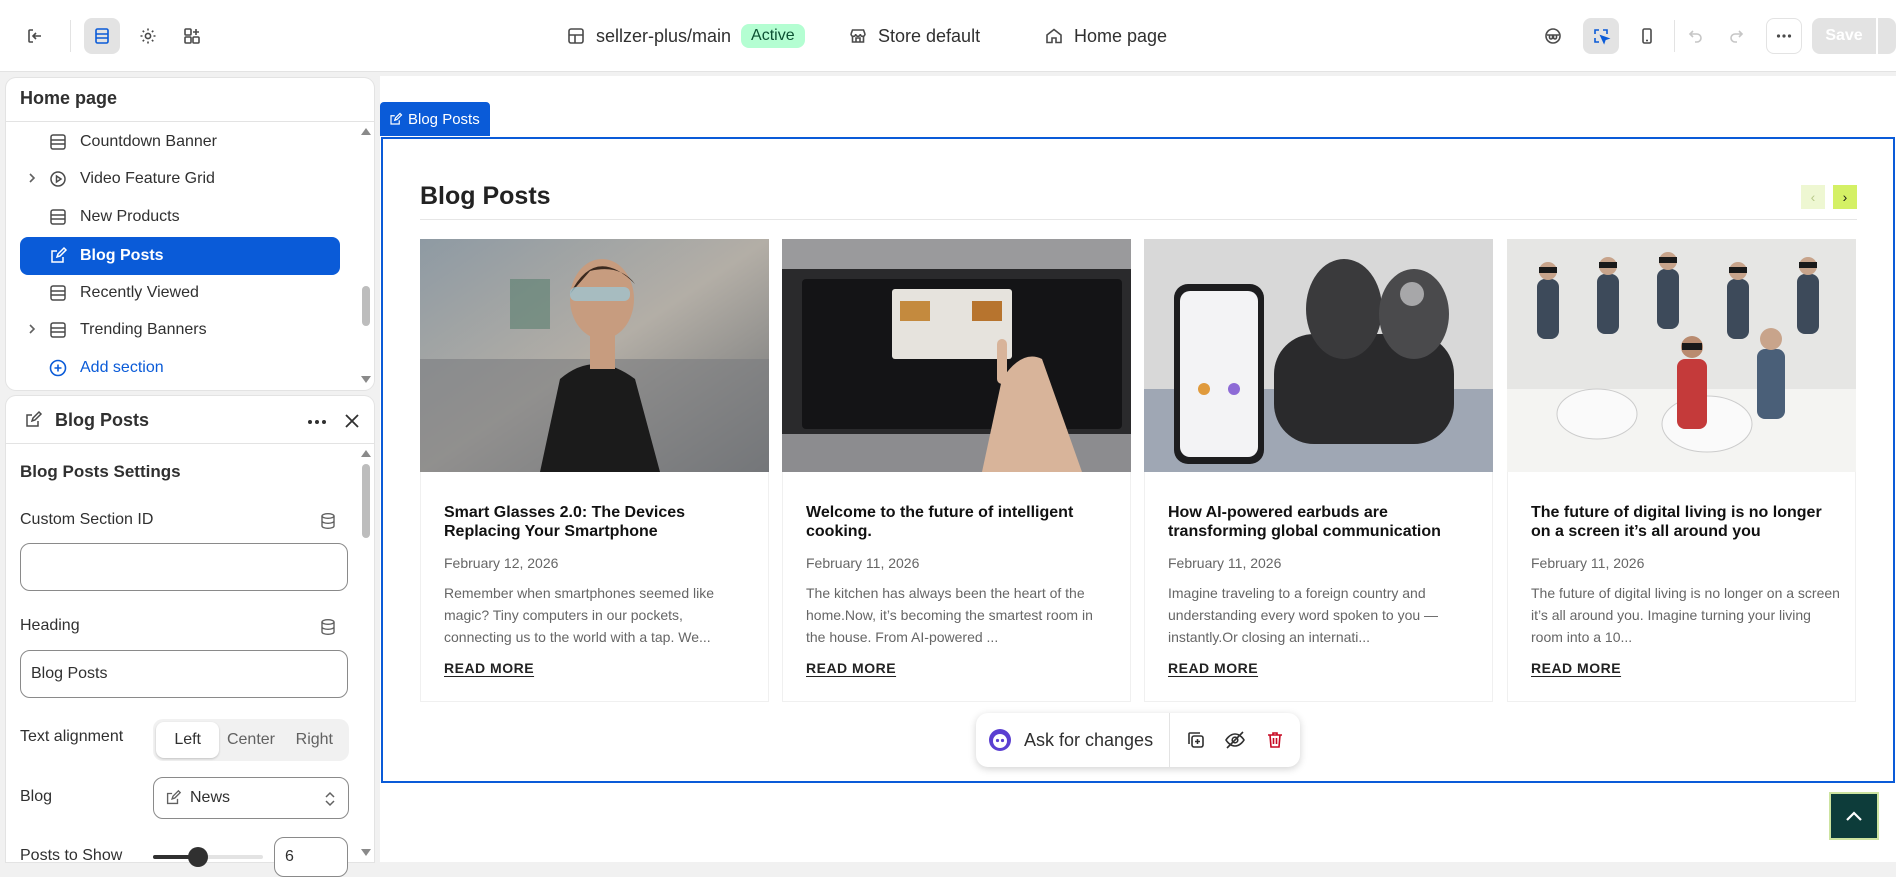 This screenshot has height=877, width=1896. What do you see at coordinates (210, 797) in the screenshot?
I see `blog-select-value: News` at bounding box center [210, 797].